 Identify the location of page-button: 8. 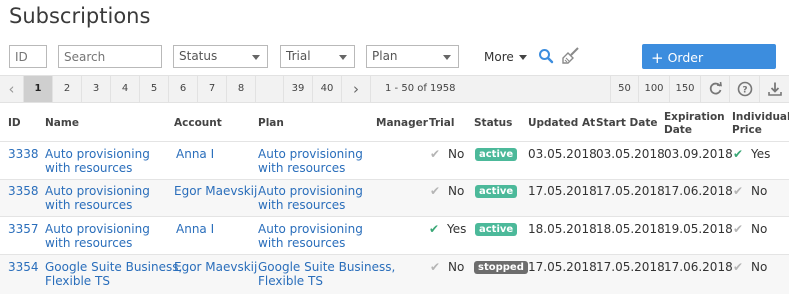
(241, 89).